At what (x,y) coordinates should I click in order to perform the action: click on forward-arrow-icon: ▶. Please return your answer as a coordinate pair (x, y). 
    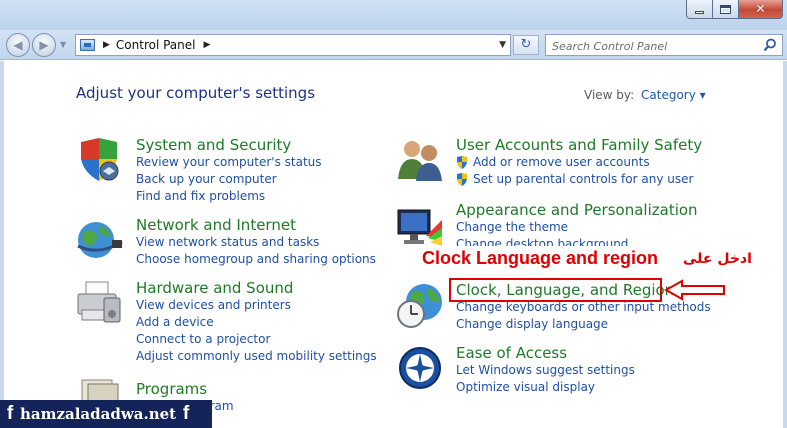
    Looking at the image, I should click on (44, 45).